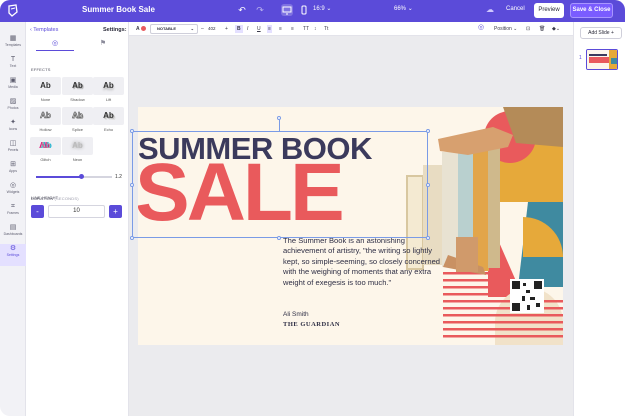 This screenshot has width=625, height=416. I want to click on font-family-select: NOTABLE ⌄, so click(174, 29).